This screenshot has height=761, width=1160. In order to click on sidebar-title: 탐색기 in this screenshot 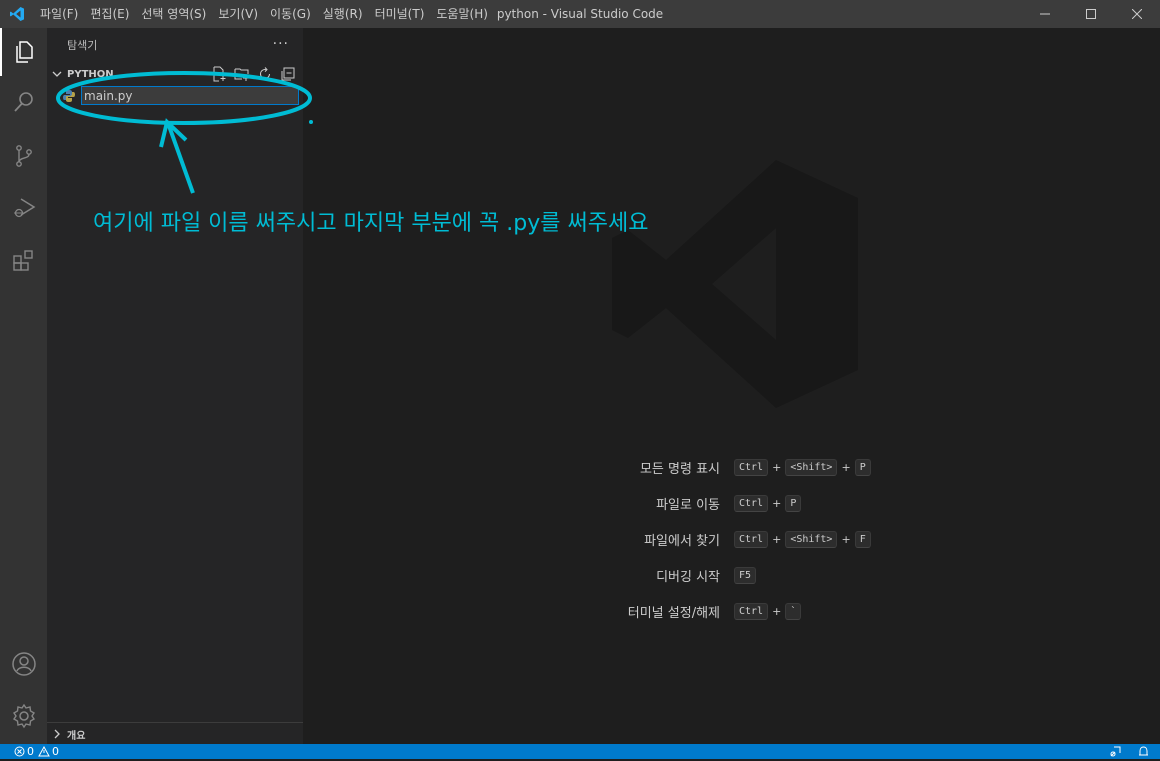, I will do `click(82, 45)`.